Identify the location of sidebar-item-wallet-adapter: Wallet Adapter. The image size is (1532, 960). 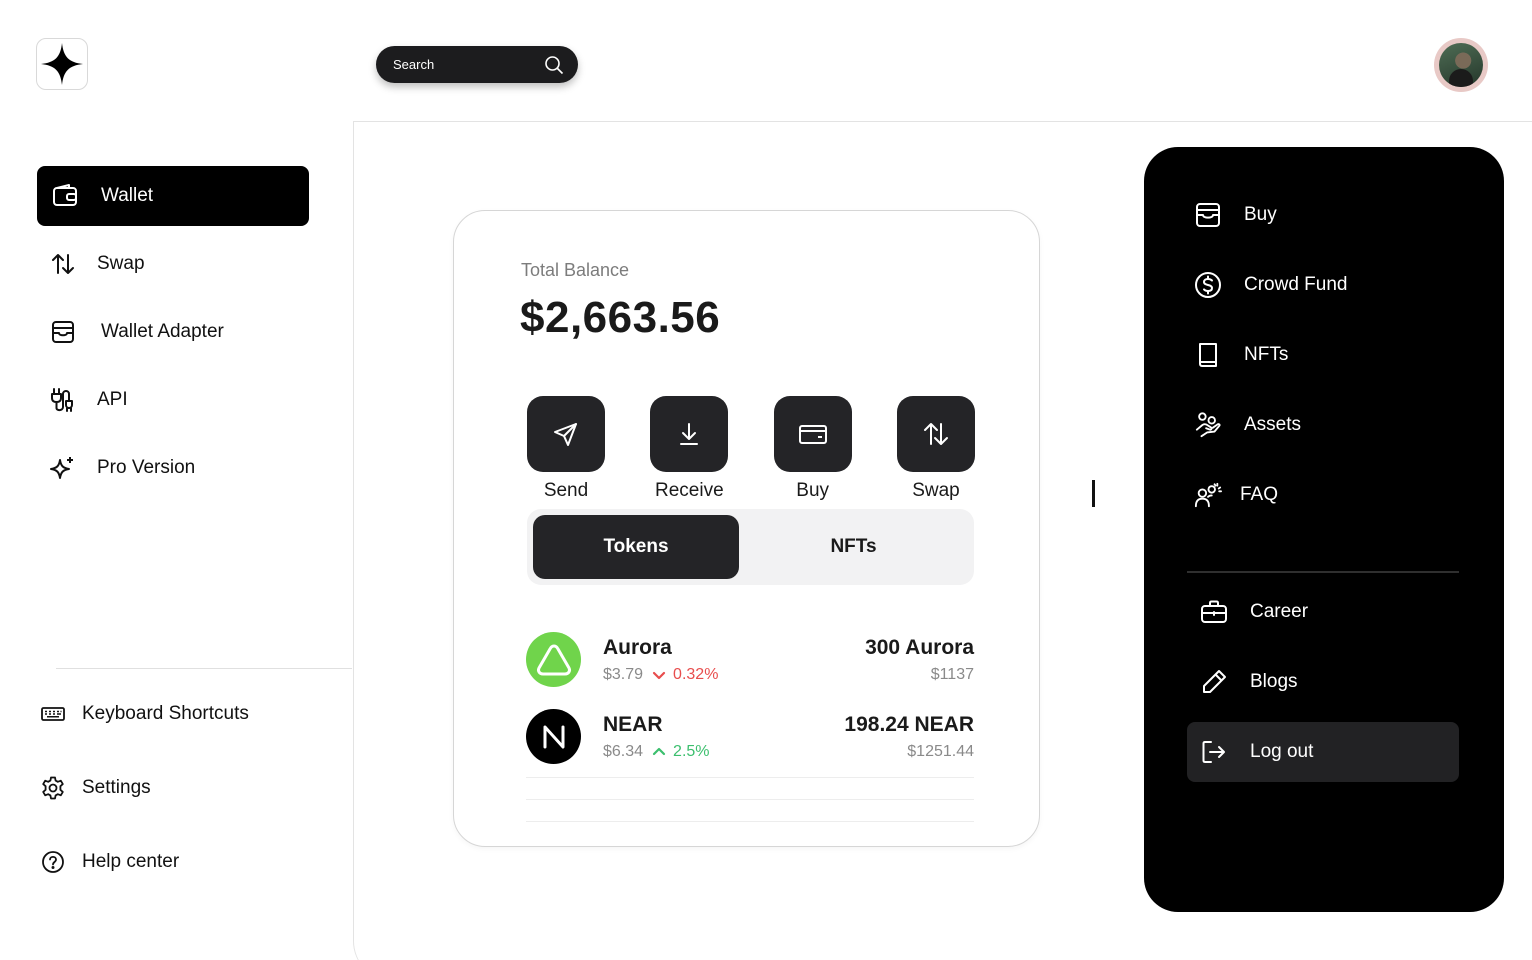
(173, 332).